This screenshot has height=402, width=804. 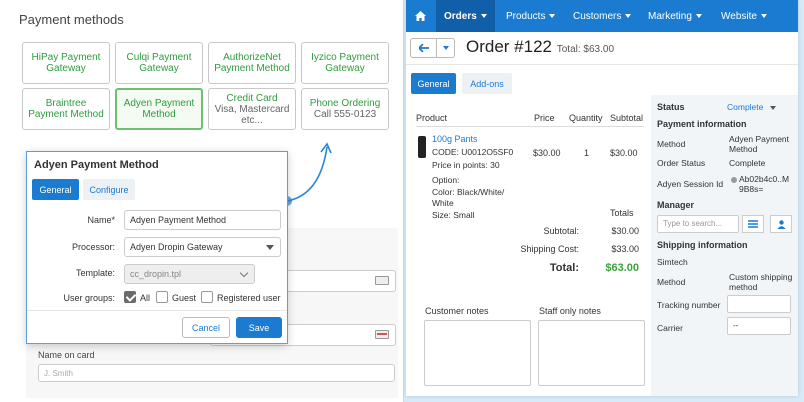 I want to click on assign-user-button, so click(x=781, y=224).